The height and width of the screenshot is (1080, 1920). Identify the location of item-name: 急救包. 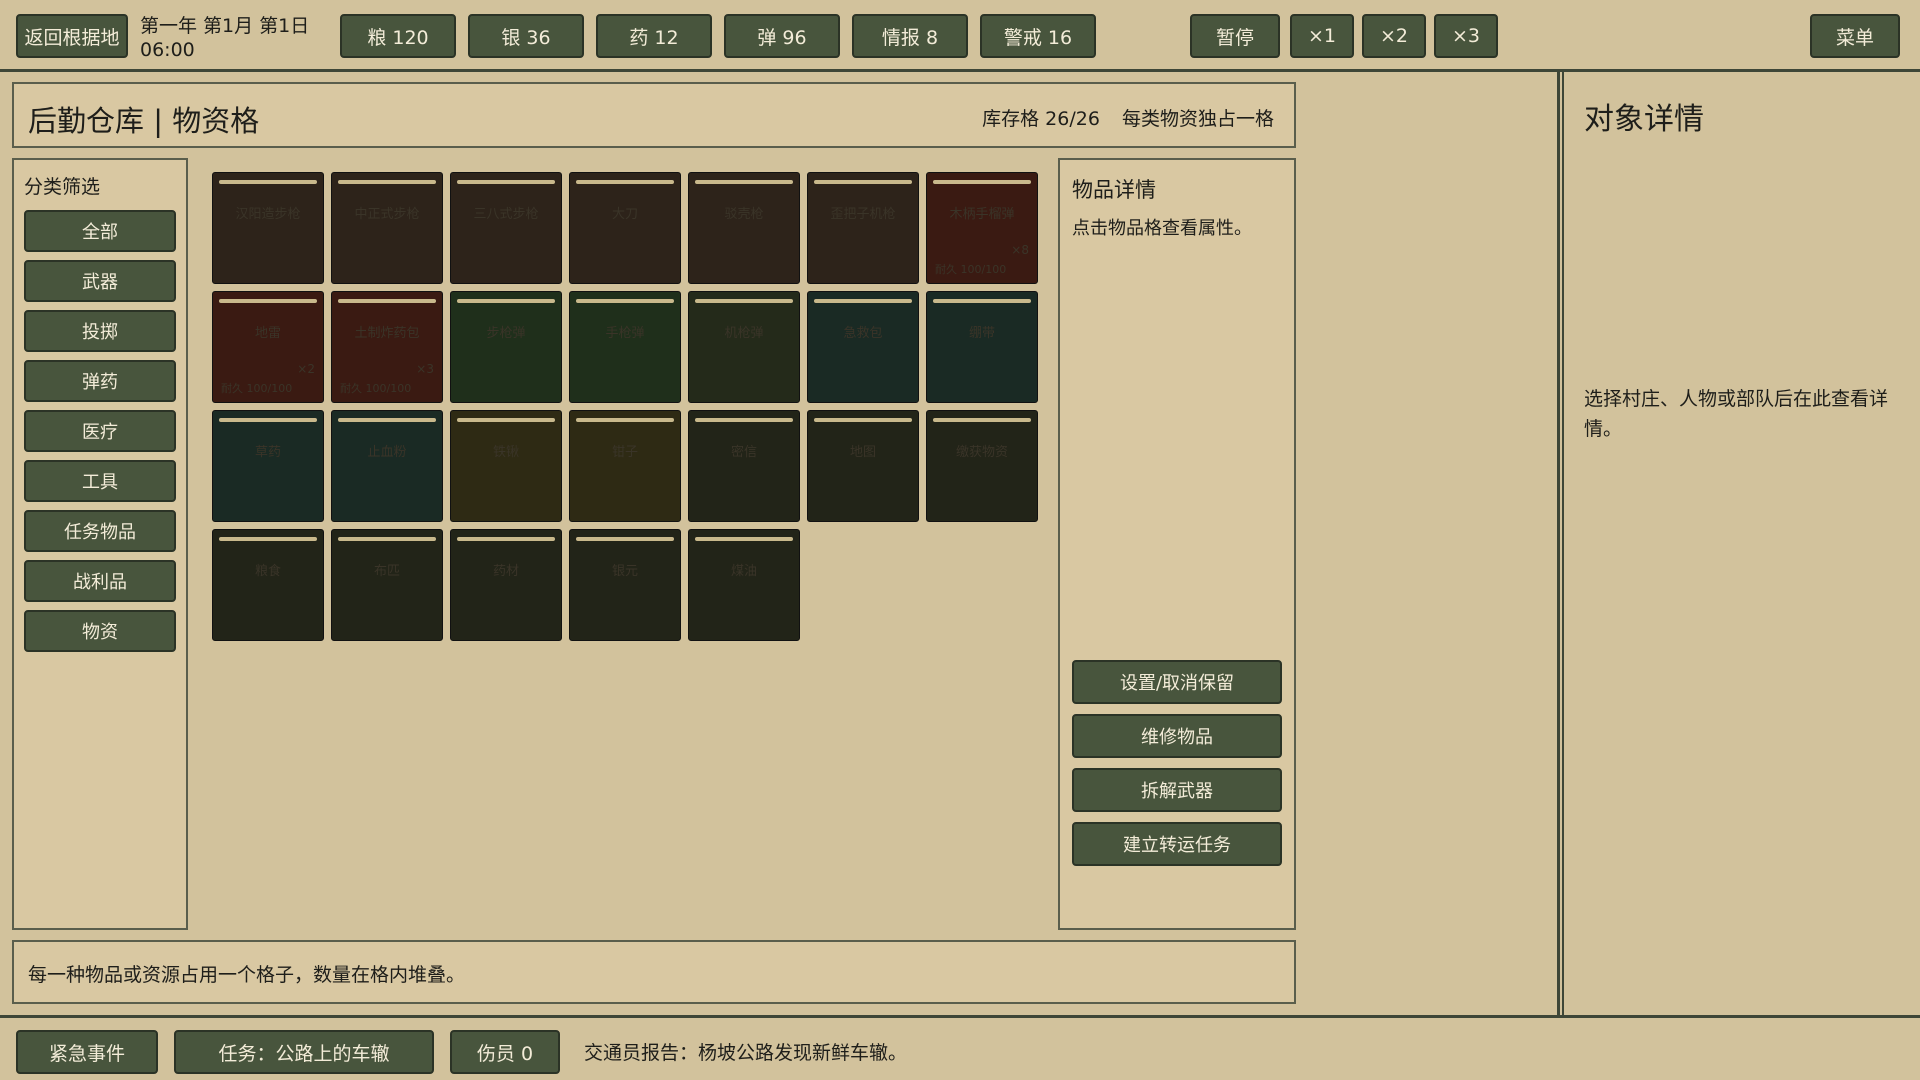
(863, 333).